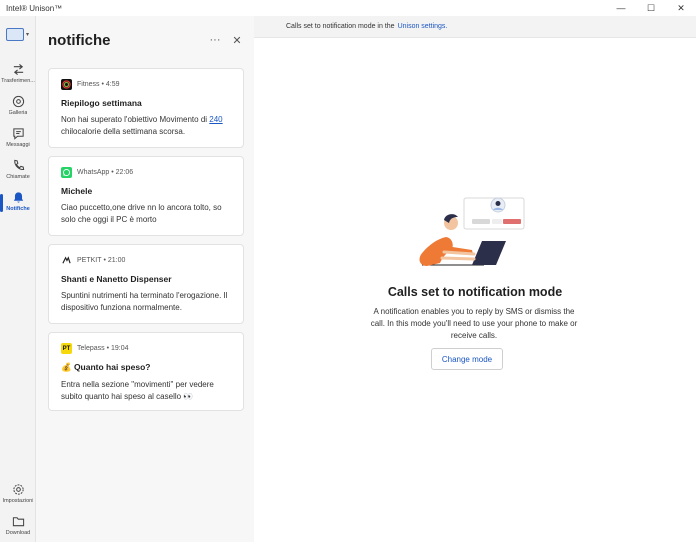  Describe the element at coordinates (18, 69) in the screenshot. I see `transfer-icon` at that location.